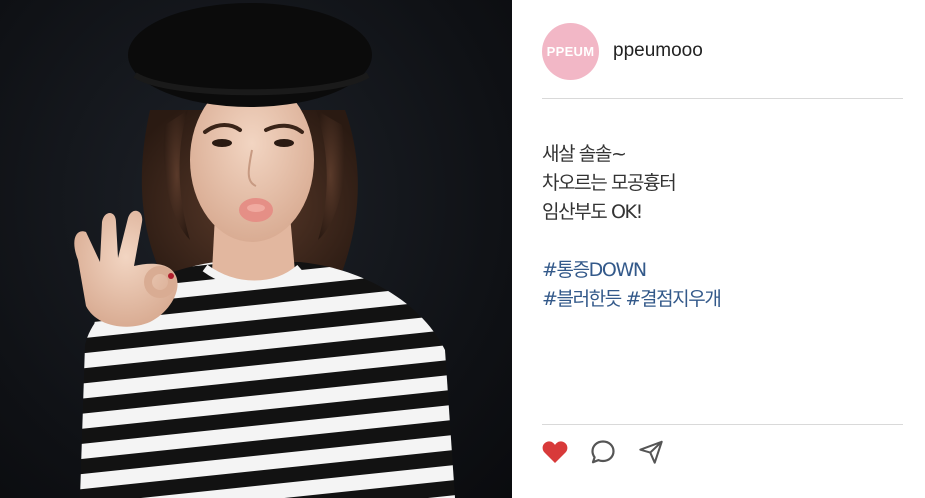 The width and height of the screenshot is (925, 498). I want to click on share-button, so click(651, 452).